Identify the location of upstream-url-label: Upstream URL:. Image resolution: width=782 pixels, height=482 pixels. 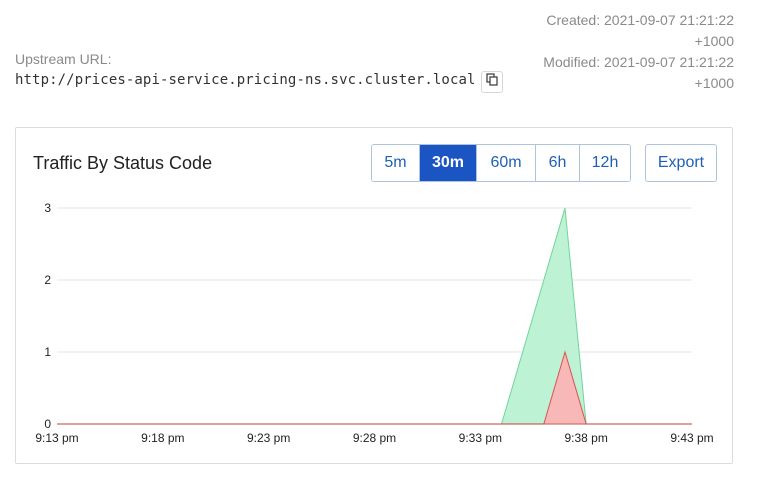
(63, 59).